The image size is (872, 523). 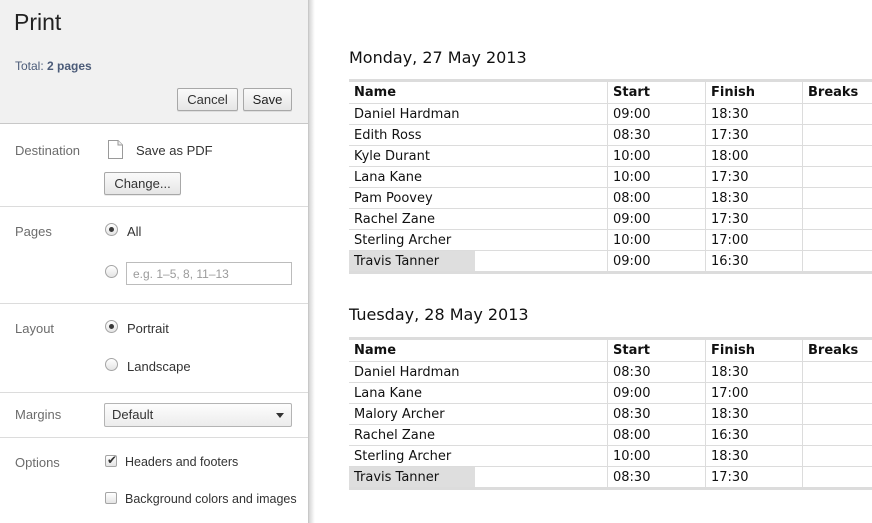 I want to click on table-row: Daniel Hardman 08:30 18:30, so click(x=610, y=372).